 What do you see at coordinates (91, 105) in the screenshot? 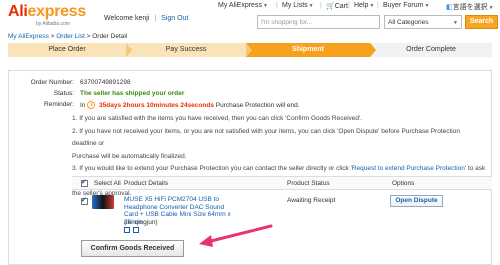
I see `clock-icon` at bounding box center [91, 105].